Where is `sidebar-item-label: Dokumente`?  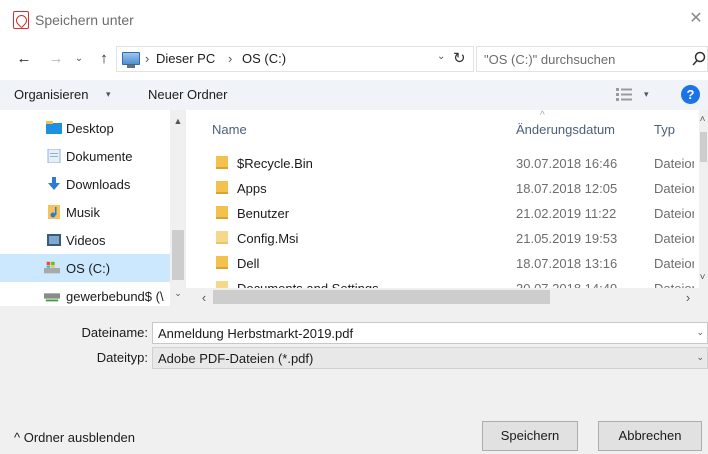 sidebar-item-label: Dokumente is located at coordinates (99, 156).